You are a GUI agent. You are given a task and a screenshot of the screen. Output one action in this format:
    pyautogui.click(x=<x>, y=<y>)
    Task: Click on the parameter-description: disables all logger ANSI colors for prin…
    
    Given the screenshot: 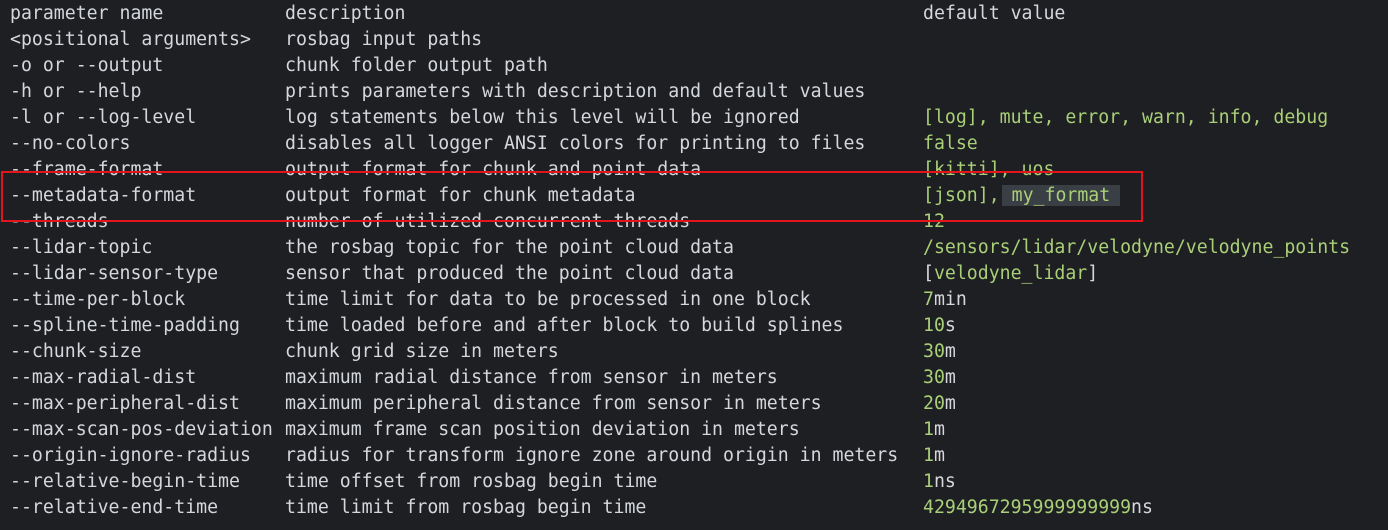 What is the action you would take?
    pyautogui.click(x=575, y=143)
    